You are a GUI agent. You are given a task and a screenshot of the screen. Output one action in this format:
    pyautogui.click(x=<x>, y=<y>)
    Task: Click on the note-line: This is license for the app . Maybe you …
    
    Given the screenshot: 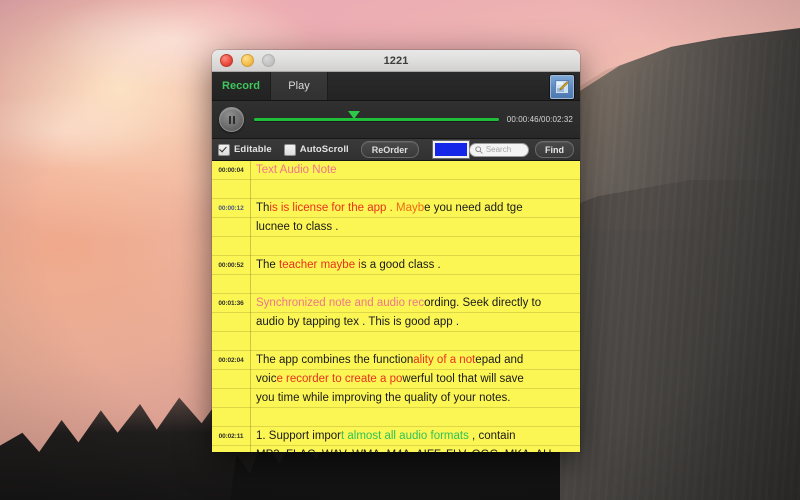 What is the action you would take?
    pyautogui.click(x=418, y=208)
    